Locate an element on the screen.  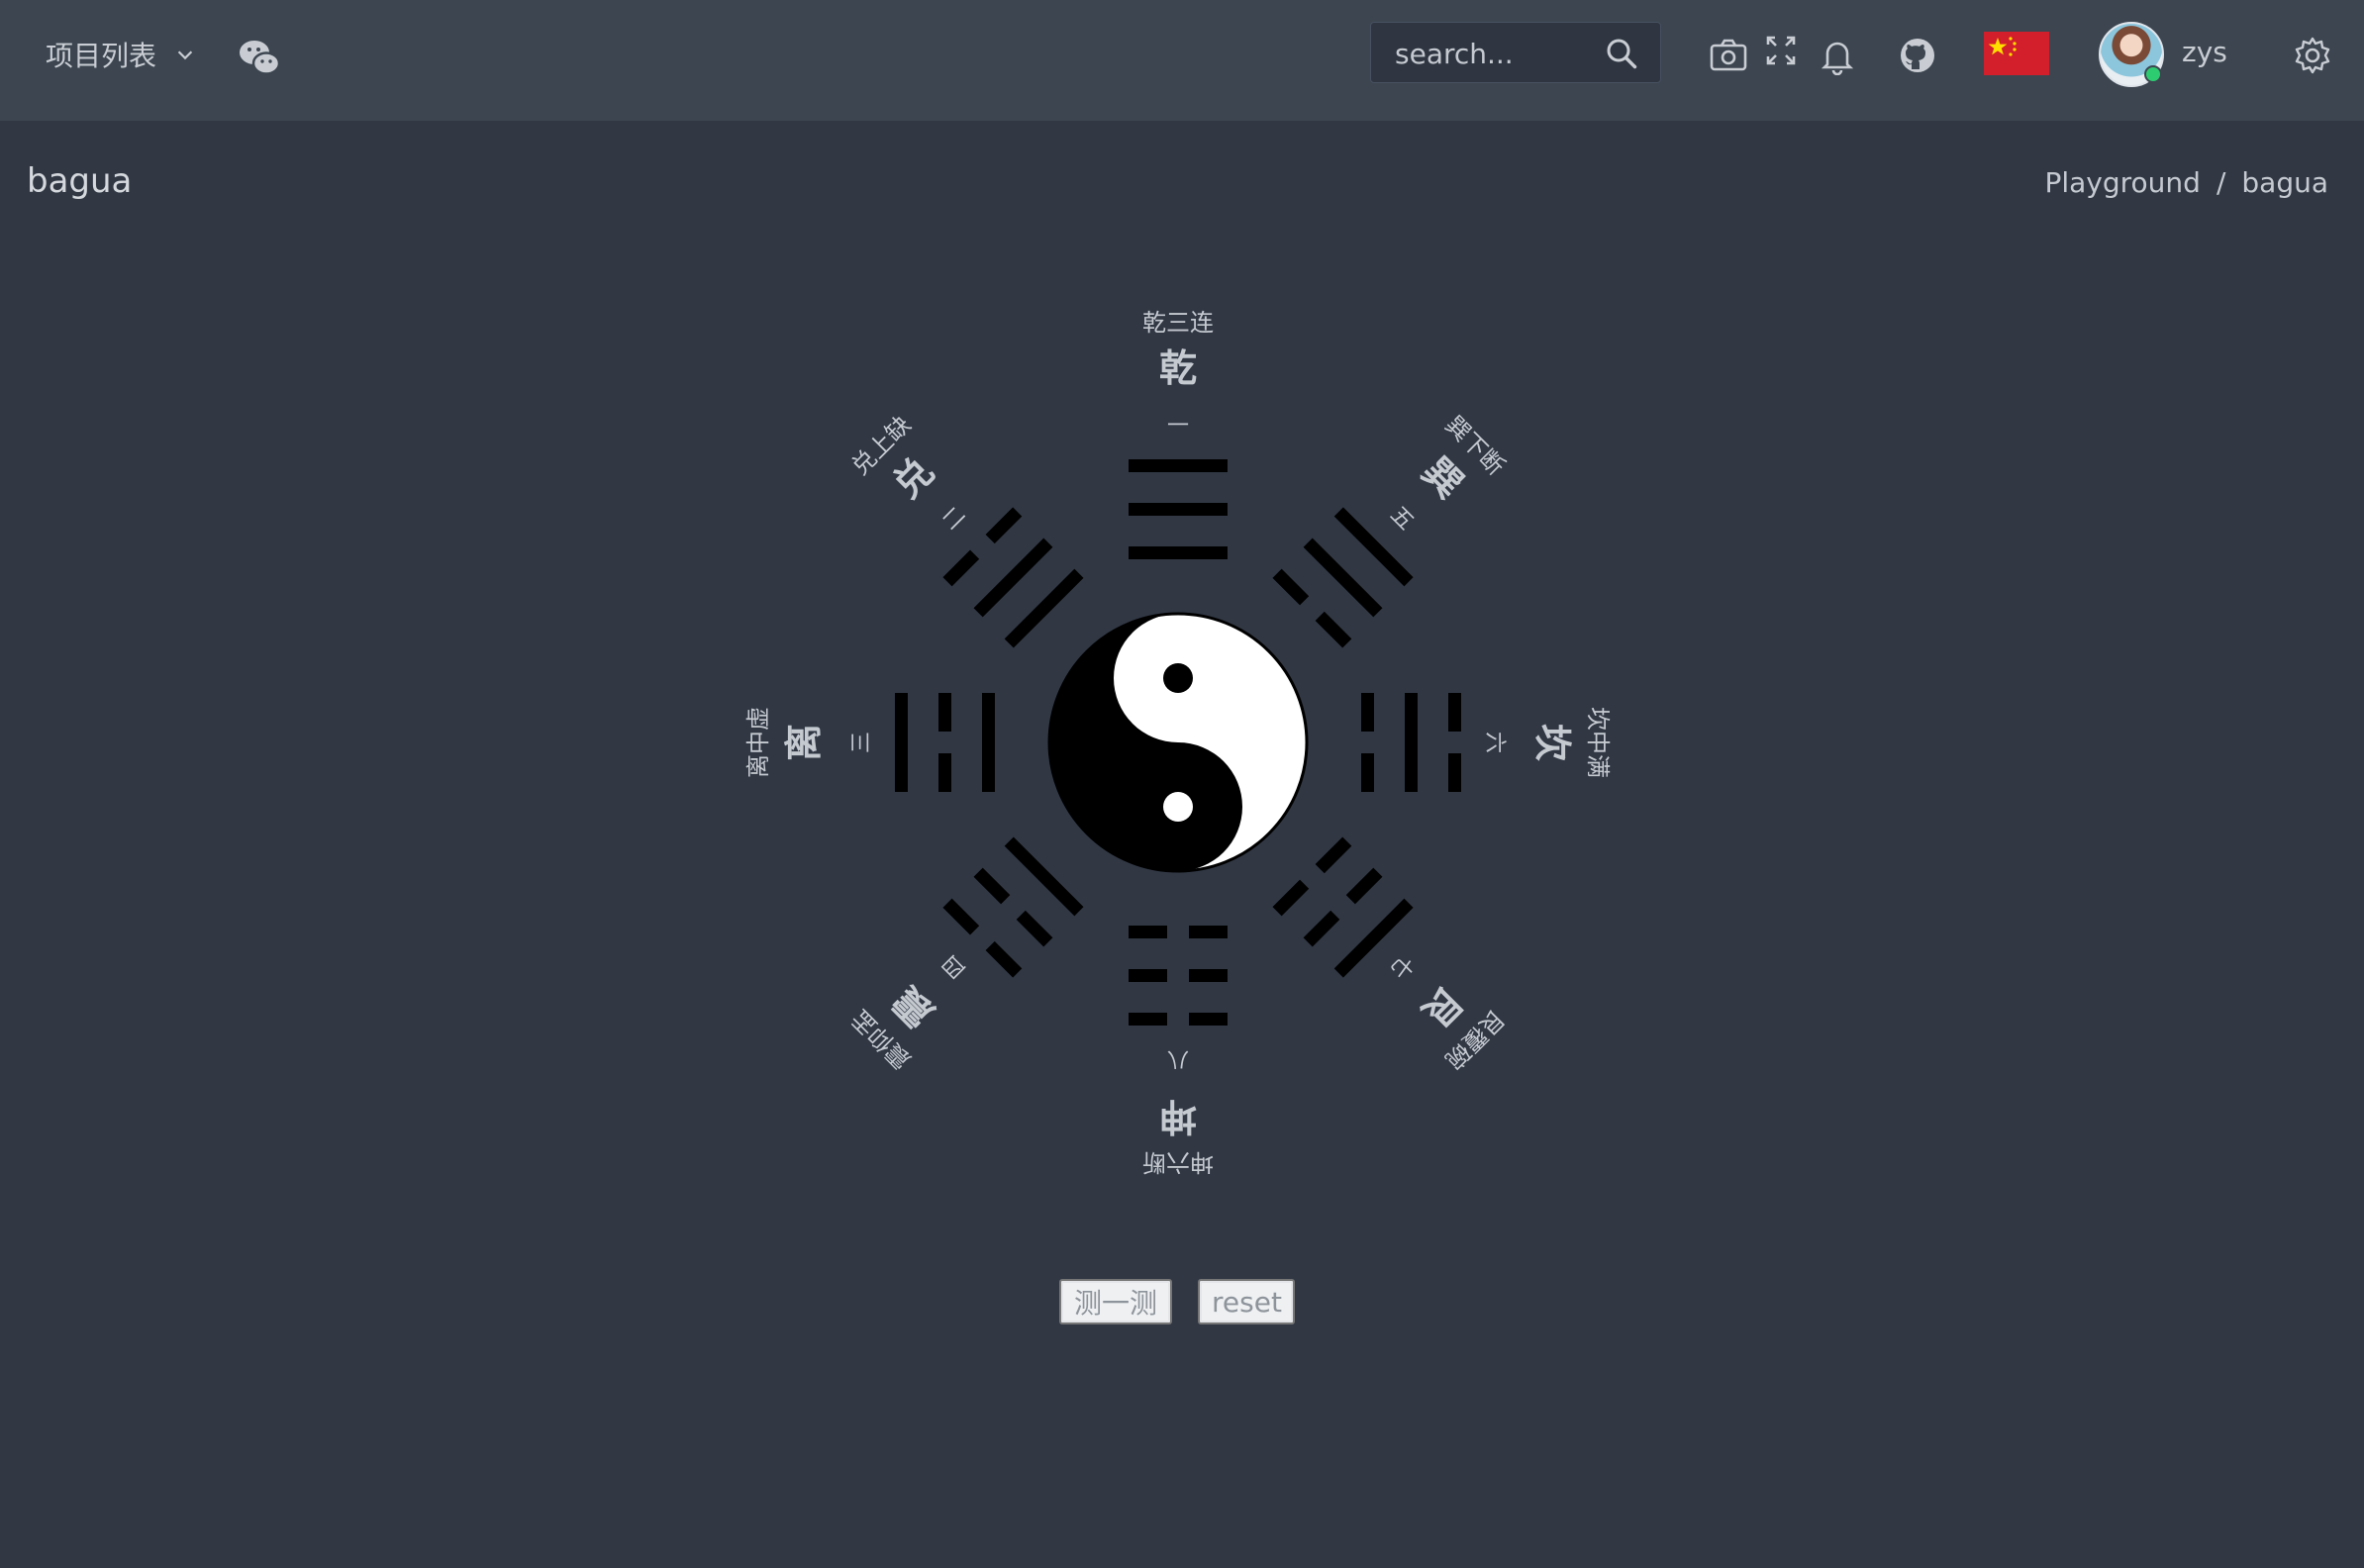
trigram-number: 八 is located at coordinates (1178, 1058).